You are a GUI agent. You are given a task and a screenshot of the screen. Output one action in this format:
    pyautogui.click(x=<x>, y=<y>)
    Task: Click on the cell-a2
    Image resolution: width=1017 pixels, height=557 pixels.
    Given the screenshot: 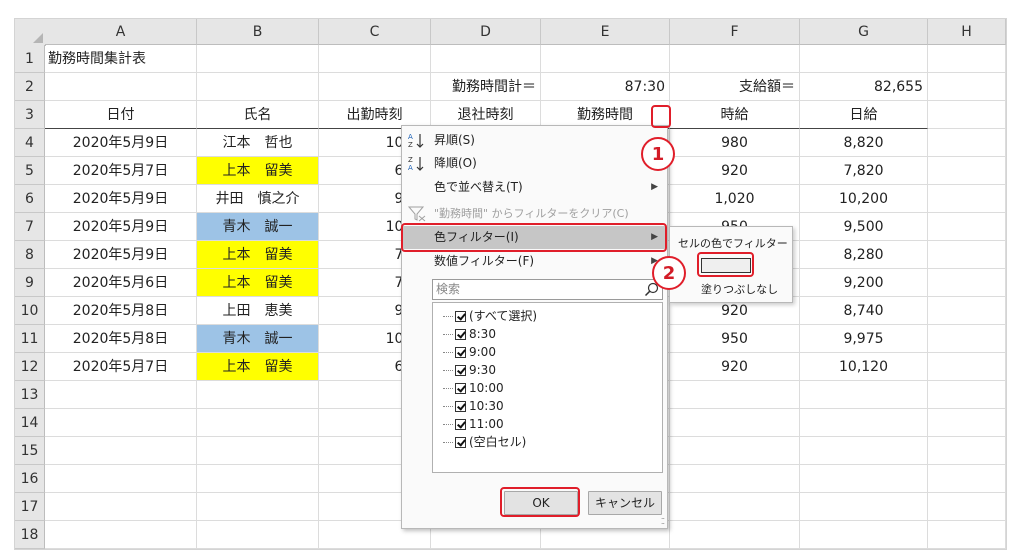 What is the action you would take?
    pyautogui.click(x=121, y=87)
    